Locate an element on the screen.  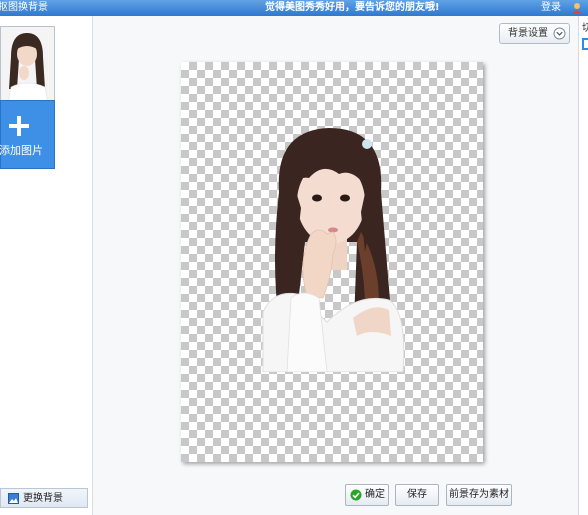
replace-bg-label: 更换背景 is located at coordinates (43, 498).